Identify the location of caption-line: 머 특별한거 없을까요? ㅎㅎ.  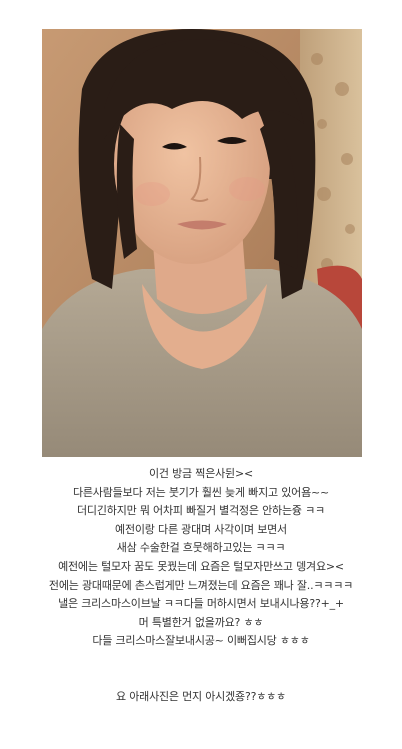
(201, 622).